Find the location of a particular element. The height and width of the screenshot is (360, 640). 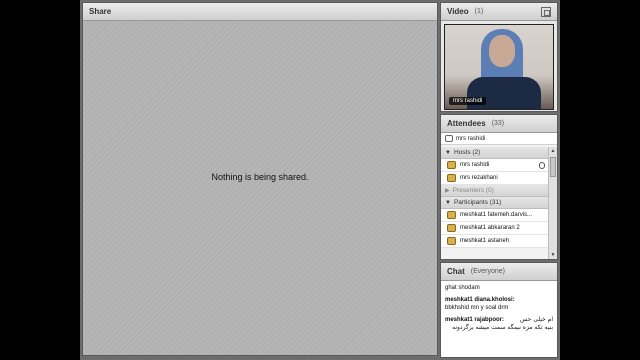

chat-message-text: bbkhshid mn y soal drm is located at coordinates (477, 308).